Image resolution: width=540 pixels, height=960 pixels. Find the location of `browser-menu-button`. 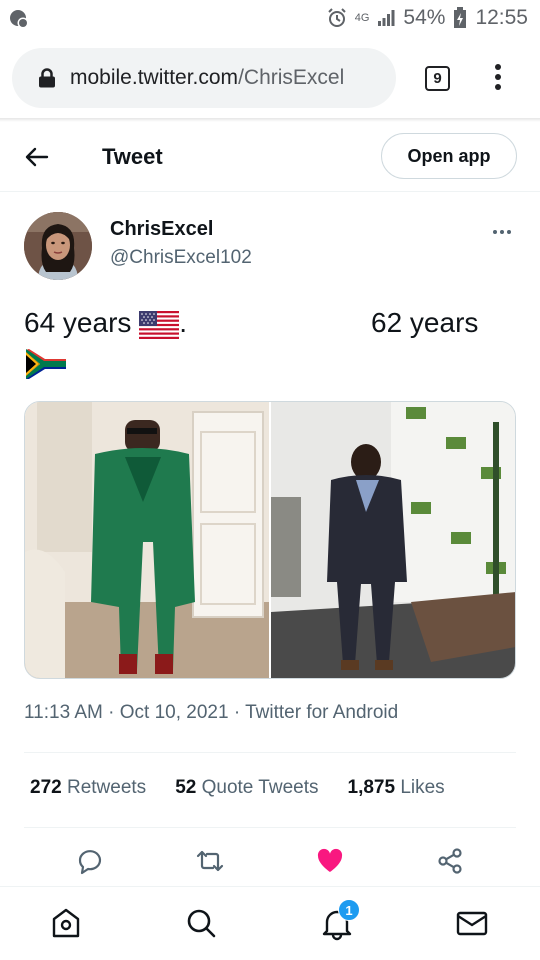

browser-menu-button is located at coordinates (498, 79).